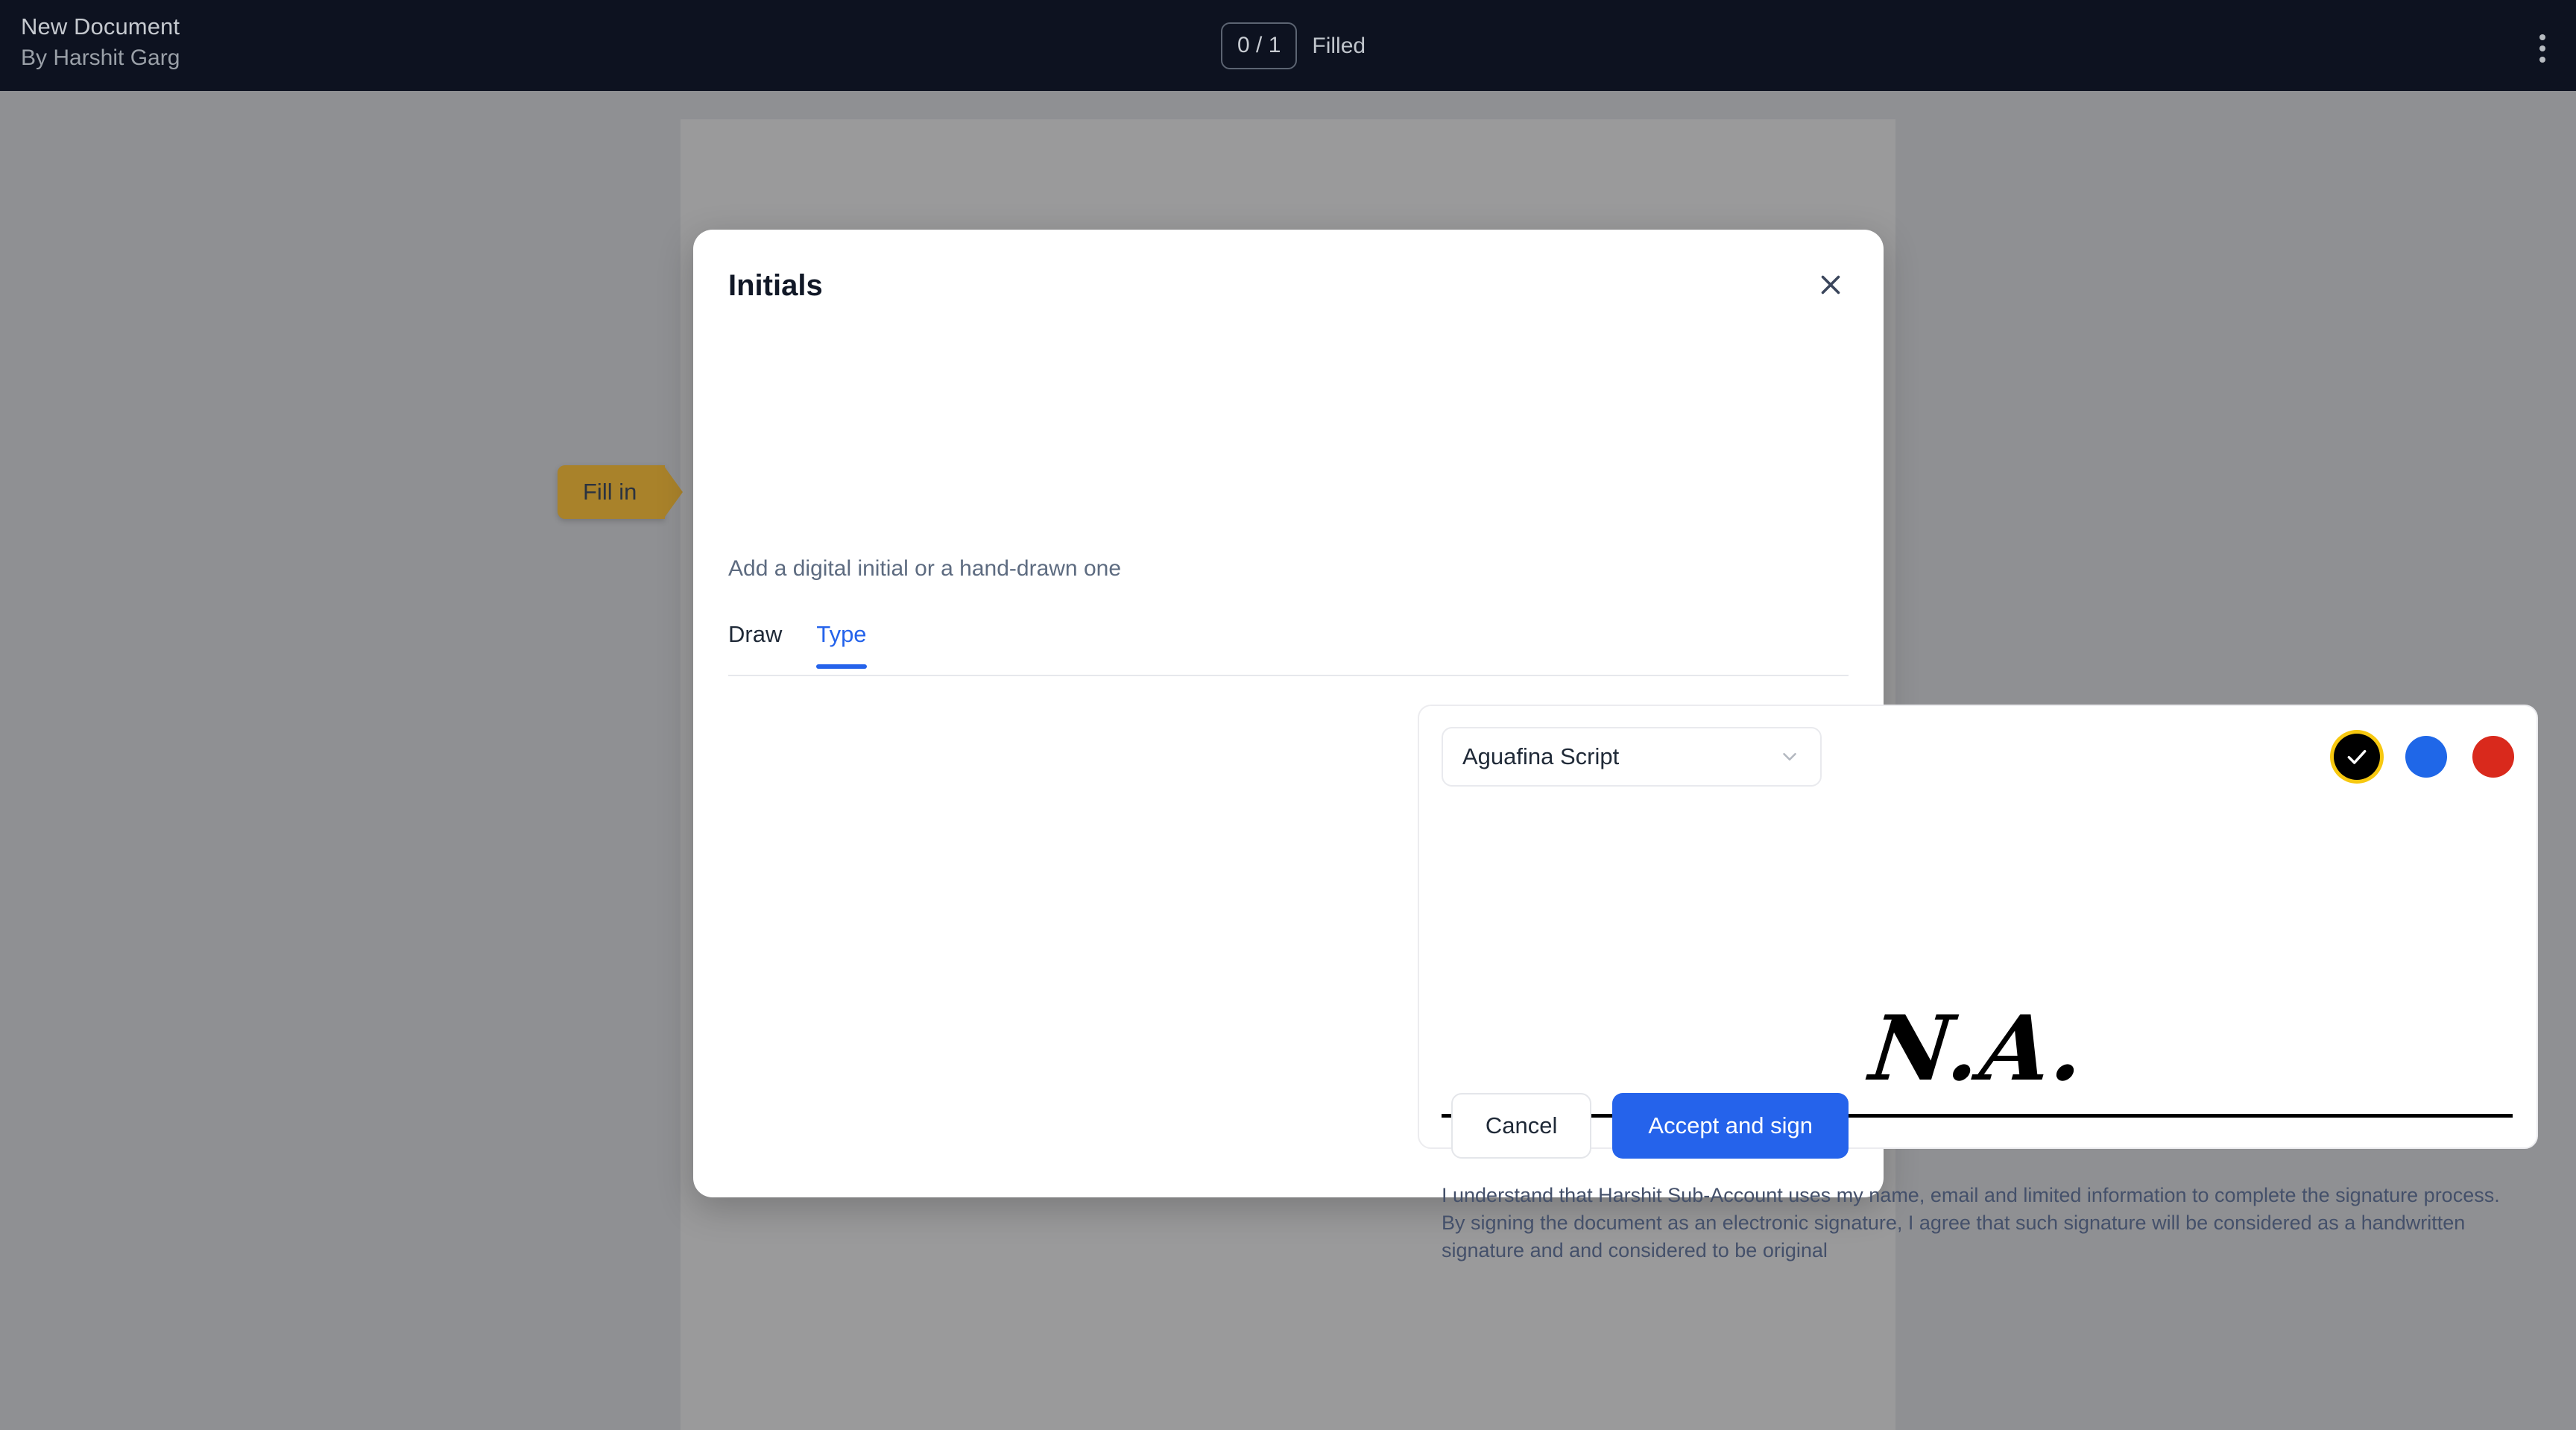 Image resolution: width=2576 pixels, height=1430 pixels. I want to click on close-icon, so click(1831, 285).